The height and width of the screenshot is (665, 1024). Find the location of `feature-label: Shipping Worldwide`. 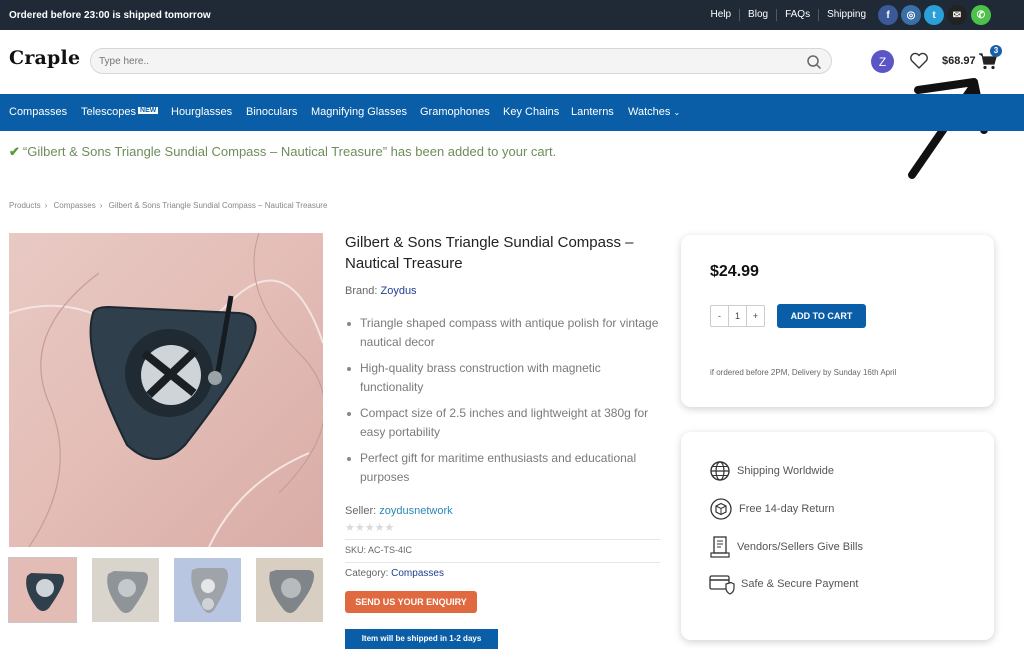

feature-label: Shipping Worldwide is located at coordinates (786, 471).